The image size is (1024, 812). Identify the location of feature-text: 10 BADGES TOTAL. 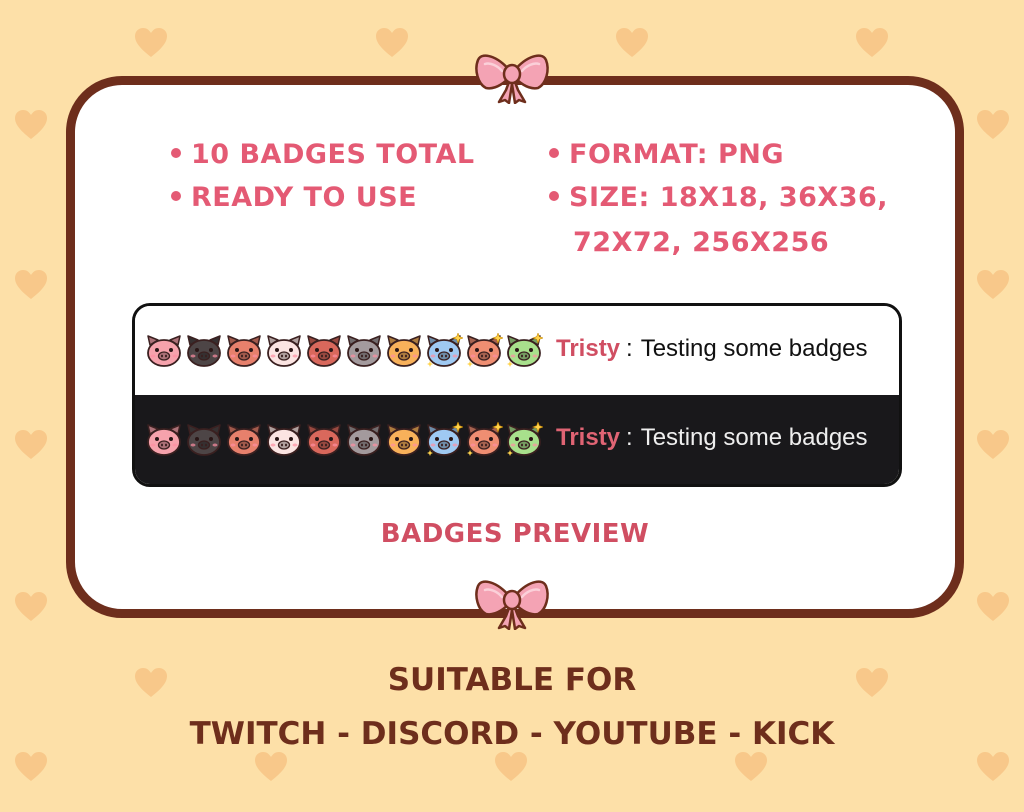
(333, 154).